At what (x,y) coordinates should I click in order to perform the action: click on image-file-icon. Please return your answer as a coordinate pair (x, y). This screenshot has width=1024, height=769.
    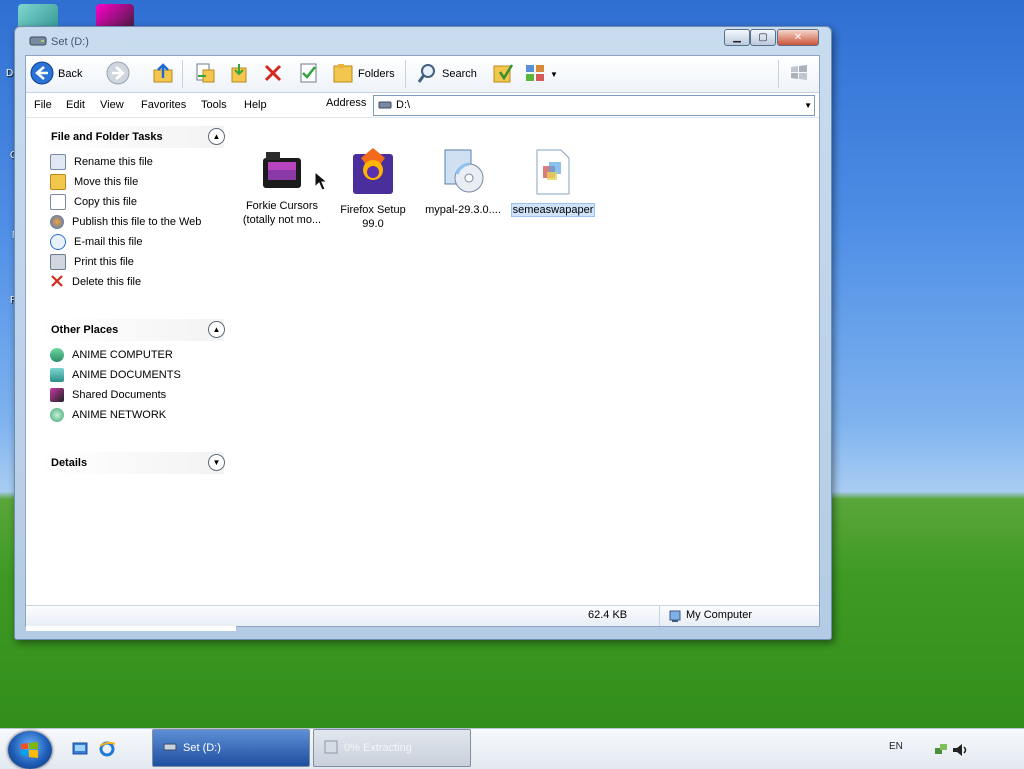
    Looking at the image, I should click on (553, 173).